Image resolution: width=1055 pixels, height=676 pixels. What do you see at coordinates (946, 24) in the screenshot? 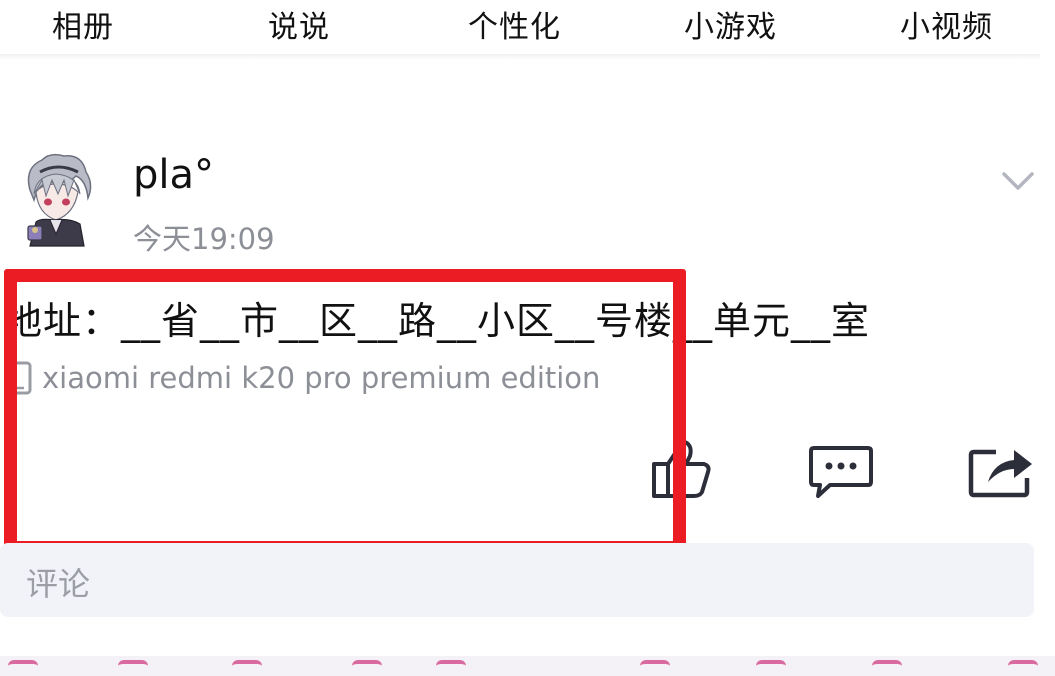
I see `nav-item-short-videos: 小视频` at bounding box center [946, 24].